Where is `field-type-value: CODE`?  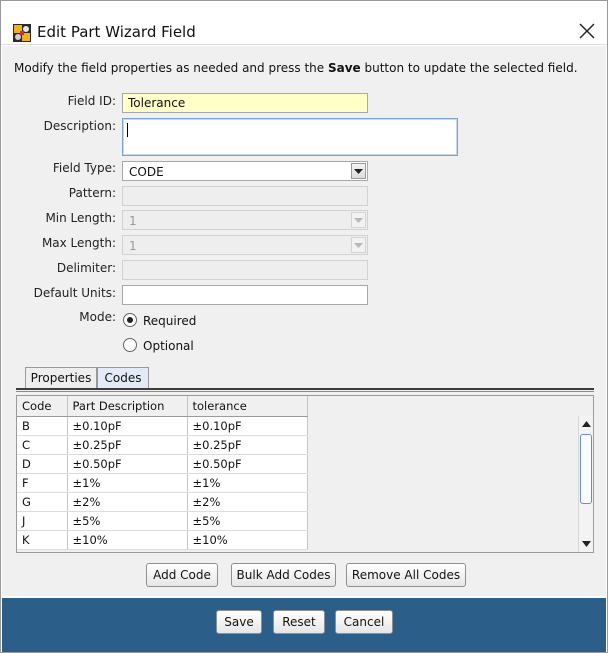 field-type-value: CODE is located at coordinates (146, 172).